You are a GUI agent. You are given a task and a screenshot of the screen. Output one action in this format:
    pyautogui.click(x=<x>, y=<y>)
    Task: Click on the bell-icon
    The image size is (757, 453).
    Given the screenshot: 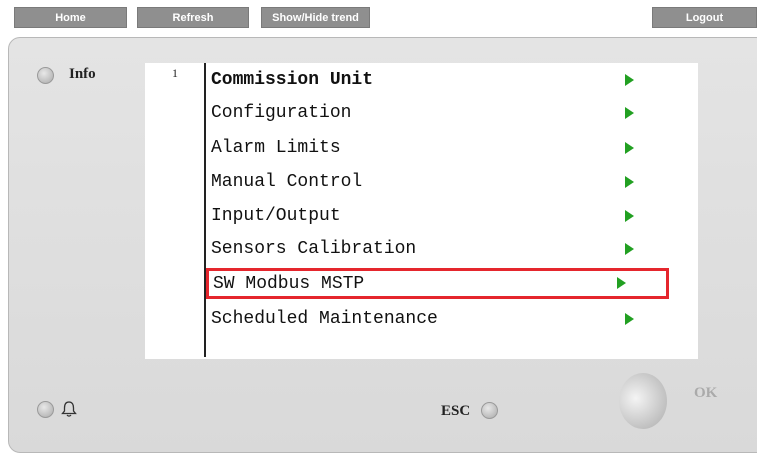 What is the action you would take?
    pyautogui.click(x=69, y=409)
    